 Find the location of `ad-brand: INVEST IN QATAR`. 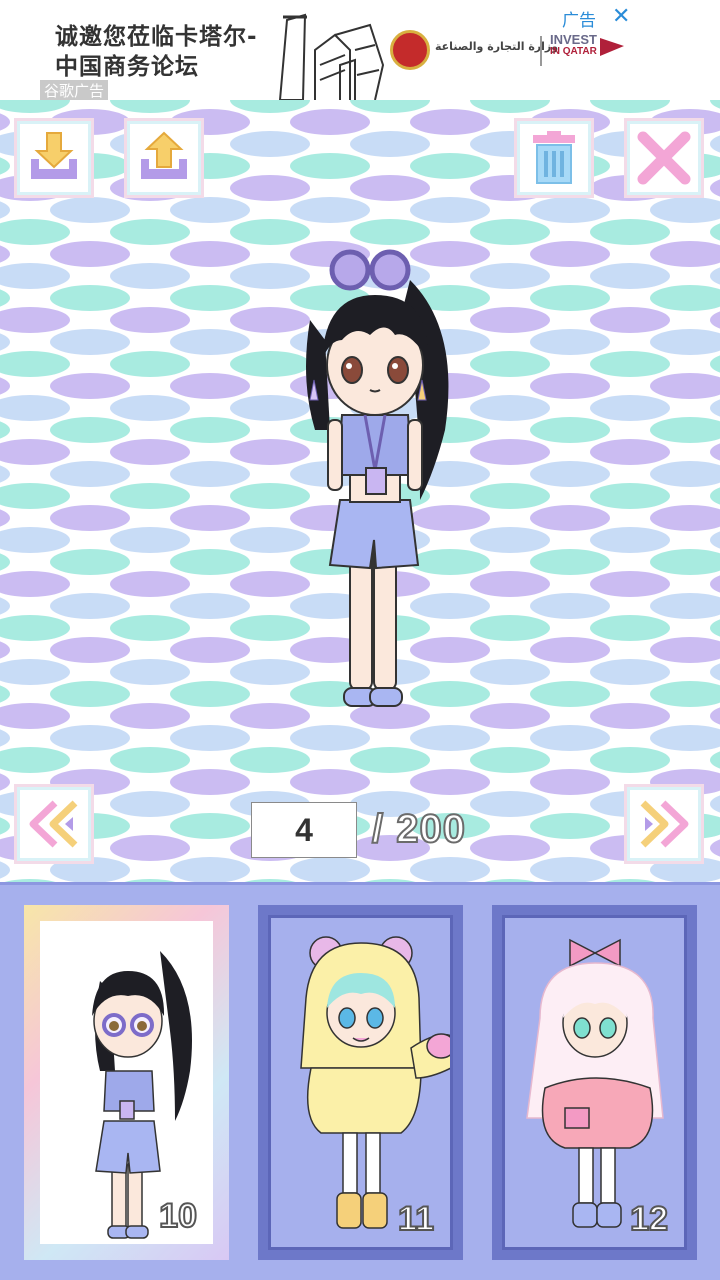

ad-brand: INVEST IN QATAR is located at coordinates (573, 45).